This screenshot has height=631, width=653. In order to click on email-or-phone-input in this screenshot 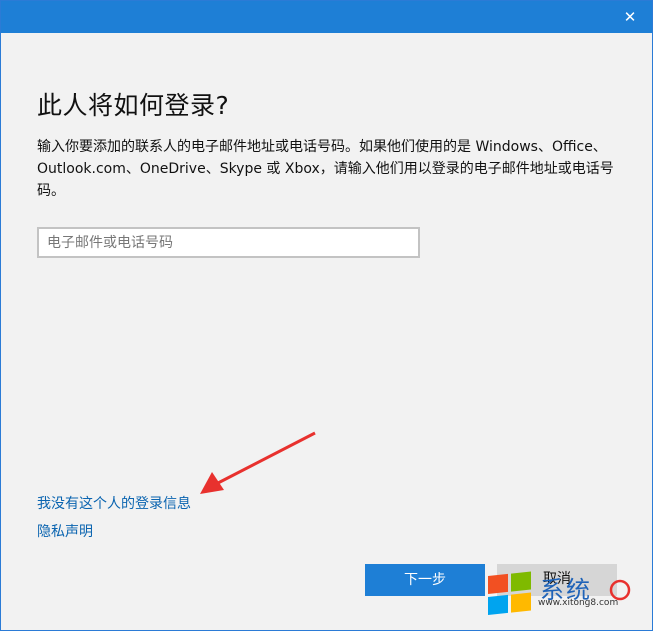, I will do `click(228, 242)`.